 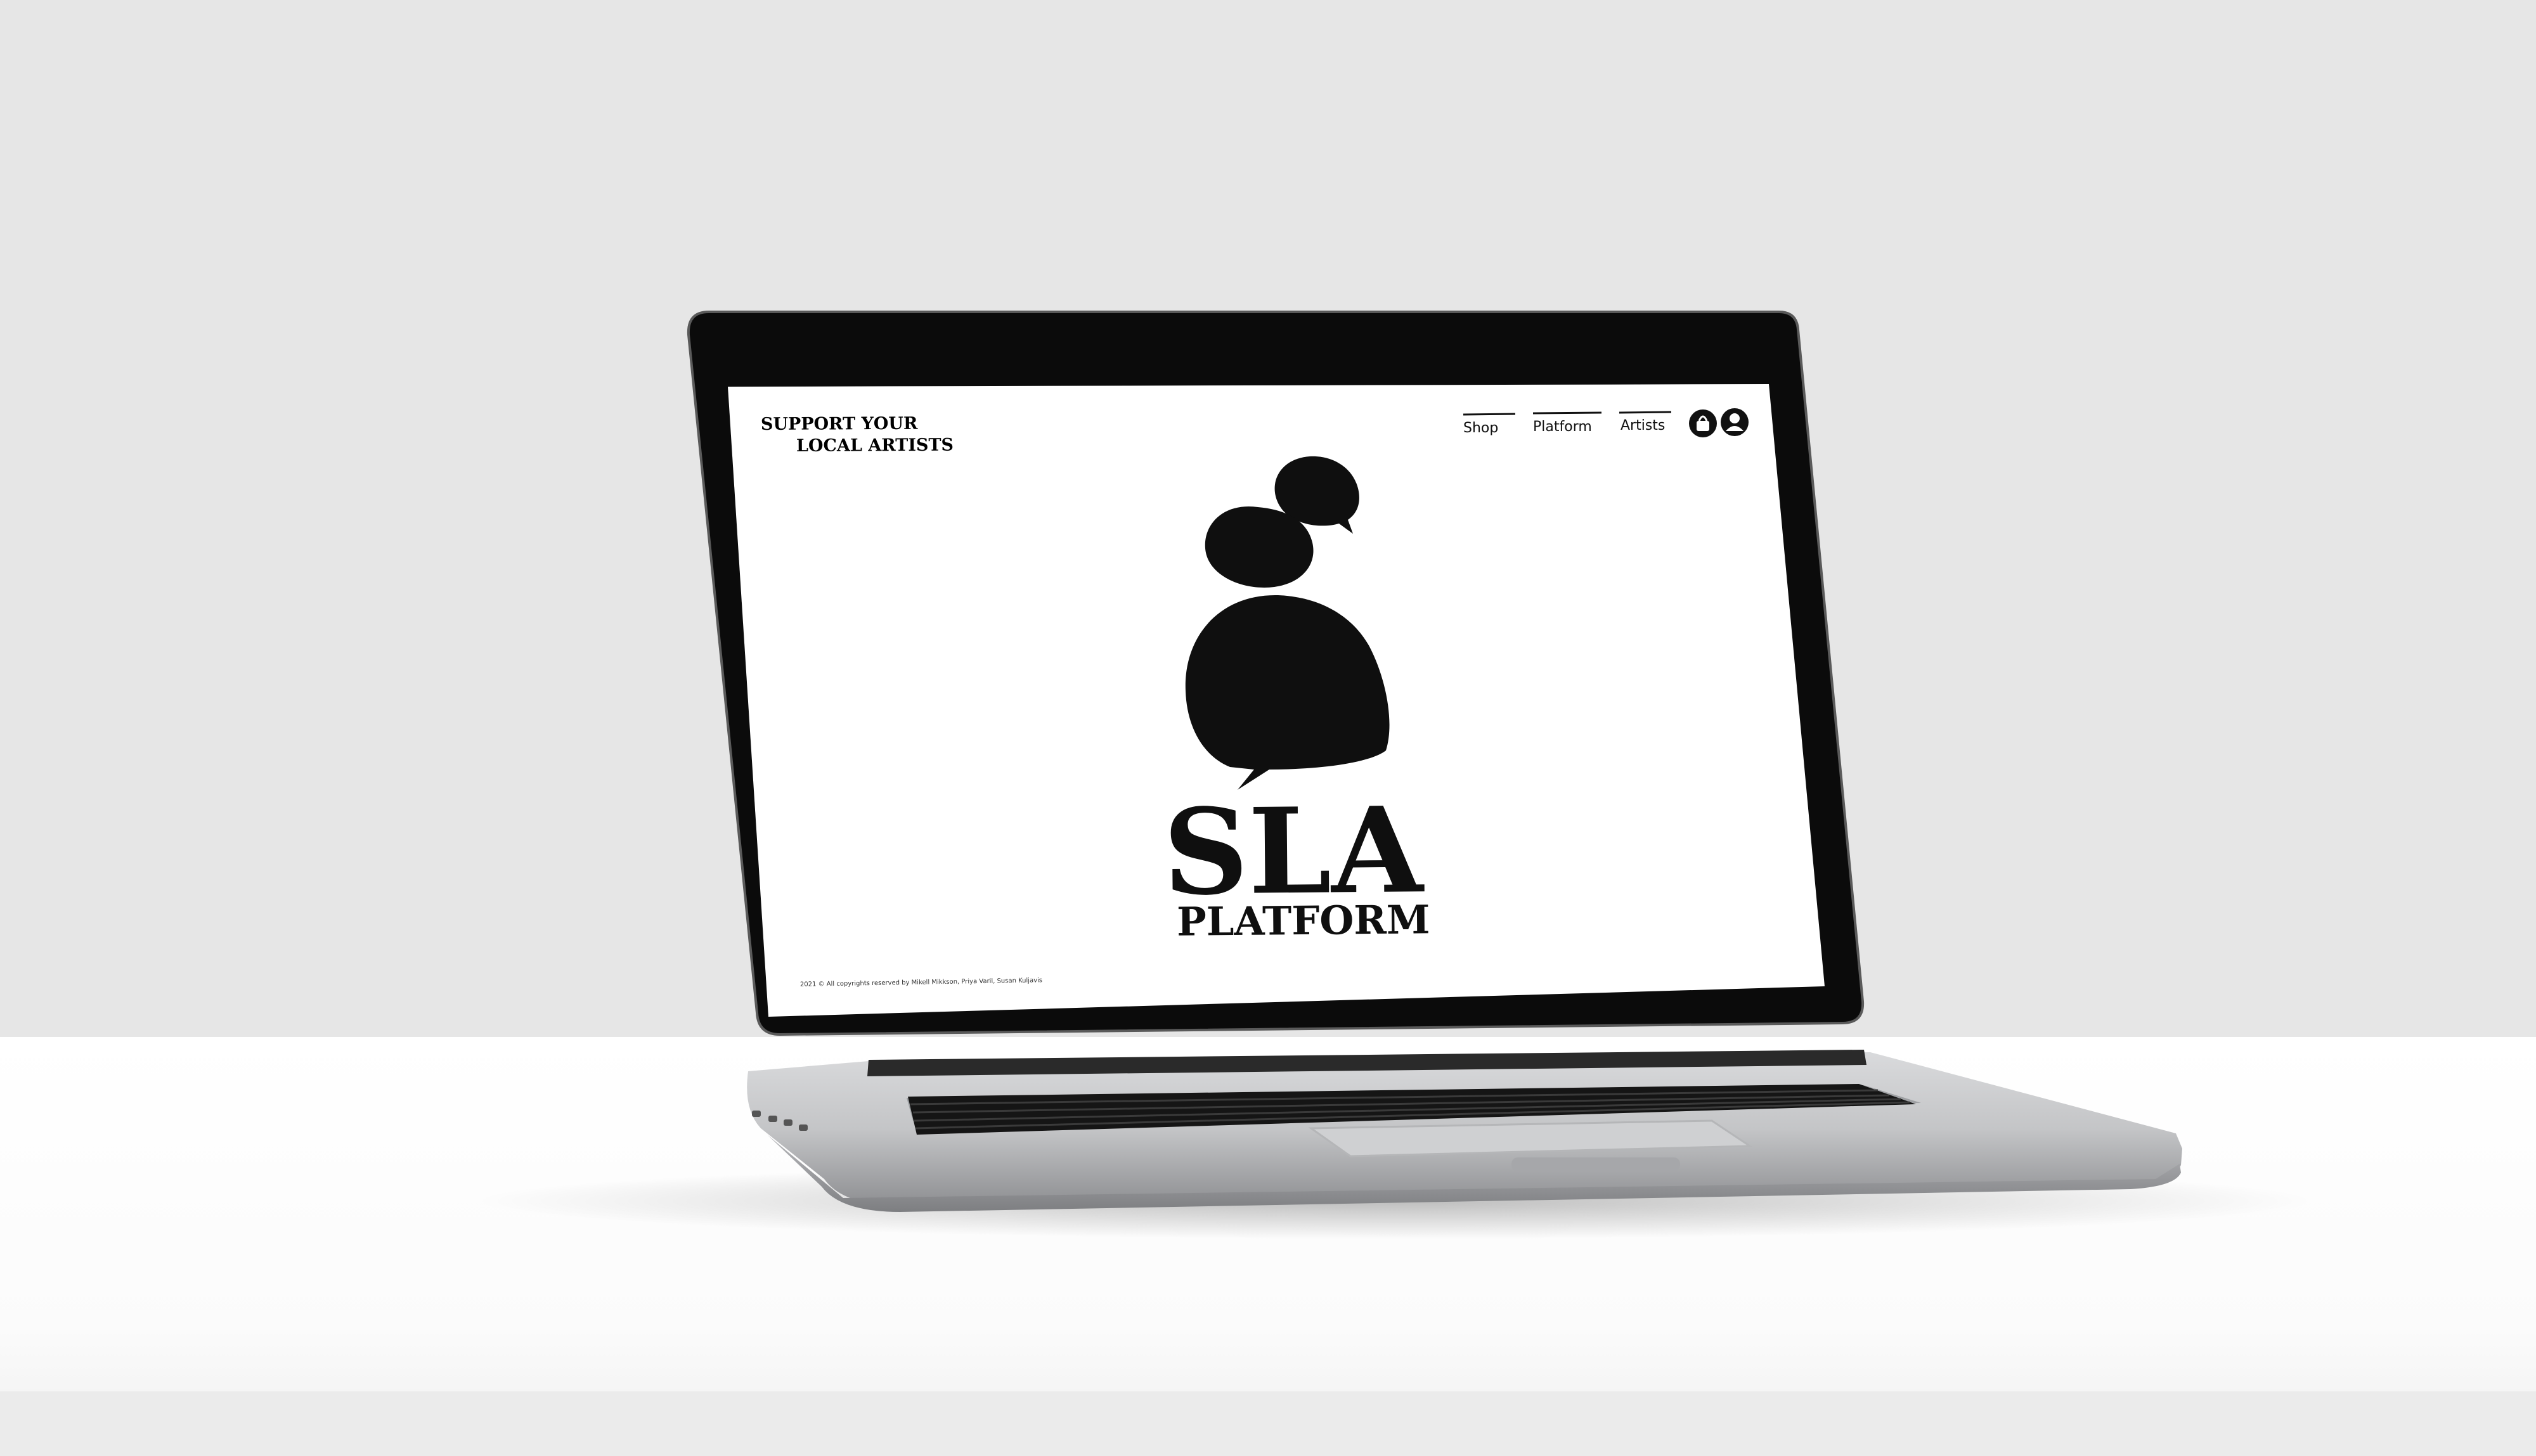 I want to click on nav-item-artists: Artists, so click(x=1643, y=426).